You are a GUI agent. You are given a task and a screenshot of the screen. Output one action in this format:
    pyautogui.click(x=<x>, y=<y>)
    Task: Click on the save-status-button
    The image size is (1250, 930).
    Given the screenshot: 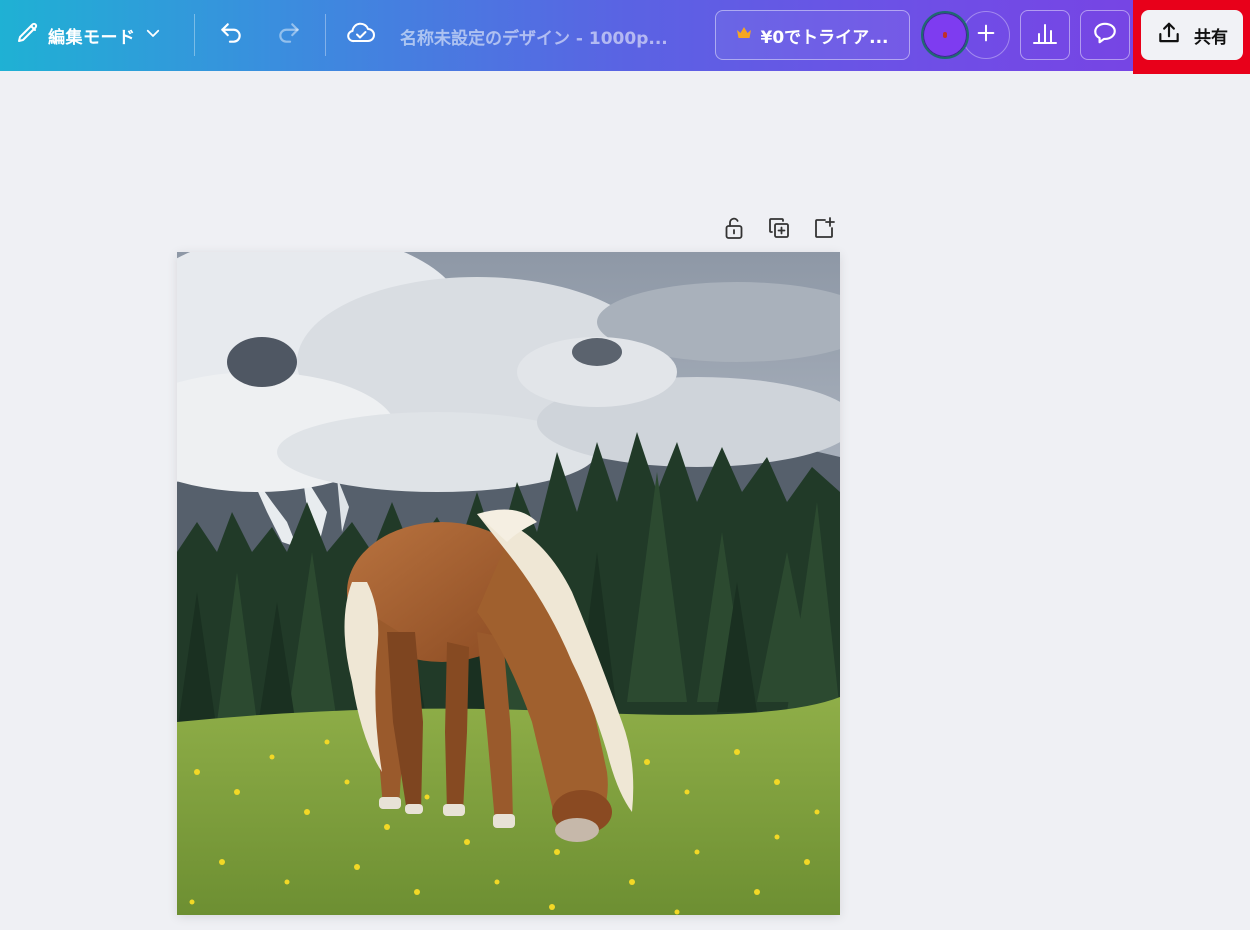 What is the action you would take?
    pyautogui.click(x=361, y=35)
    